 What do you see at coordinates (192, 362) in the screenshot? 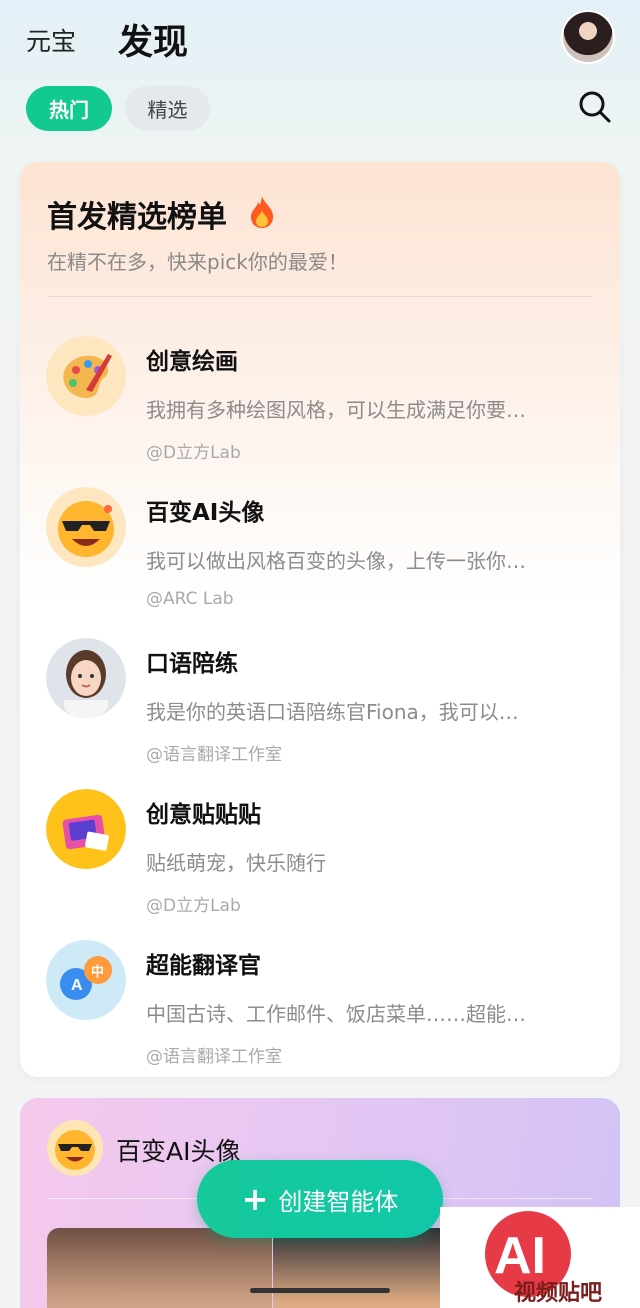
I see `item-name: 创意绘画` at bounding box center [192, 362].